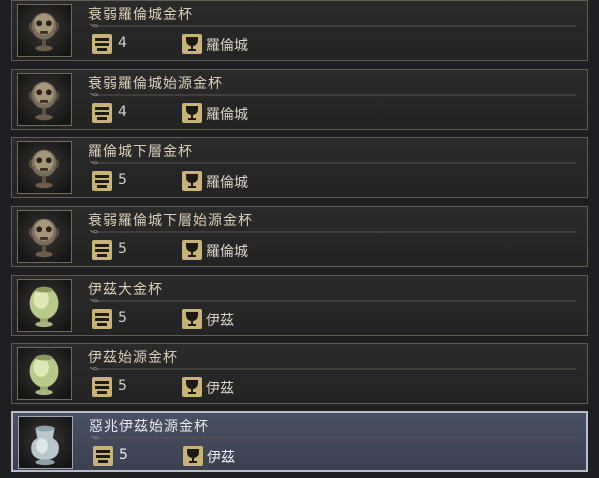 The height and width of the screenshot is (478, 599). I want to click on chalice-list-item: 衰弱羅倫城下層始源金杯 5 羅倫城, so click(299, 236).